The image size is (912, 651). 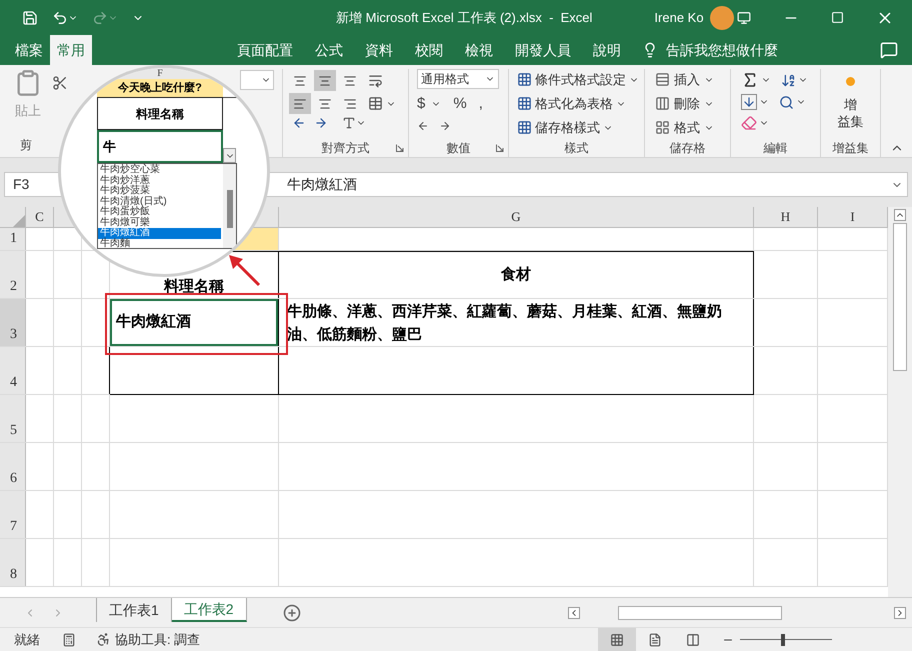 I want to click on group-label: 儲存格, so click(x=688, y=148).